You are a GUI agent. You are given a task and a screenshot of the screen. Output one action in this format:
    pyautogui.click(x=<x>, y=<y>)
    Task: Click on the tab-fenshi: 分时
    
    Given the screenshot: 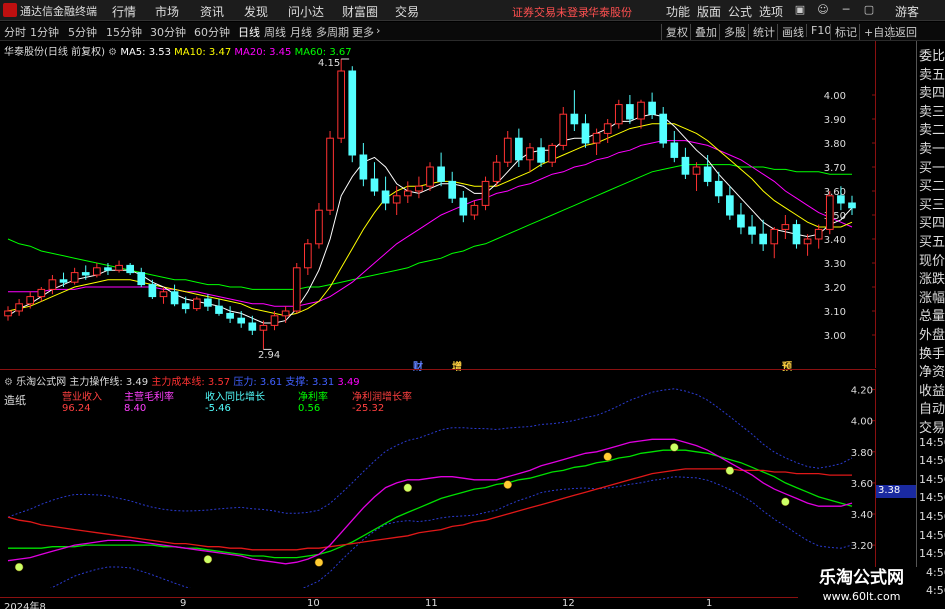 What is the action you would take?
    pyautogui.click(x=15, y=32)
    